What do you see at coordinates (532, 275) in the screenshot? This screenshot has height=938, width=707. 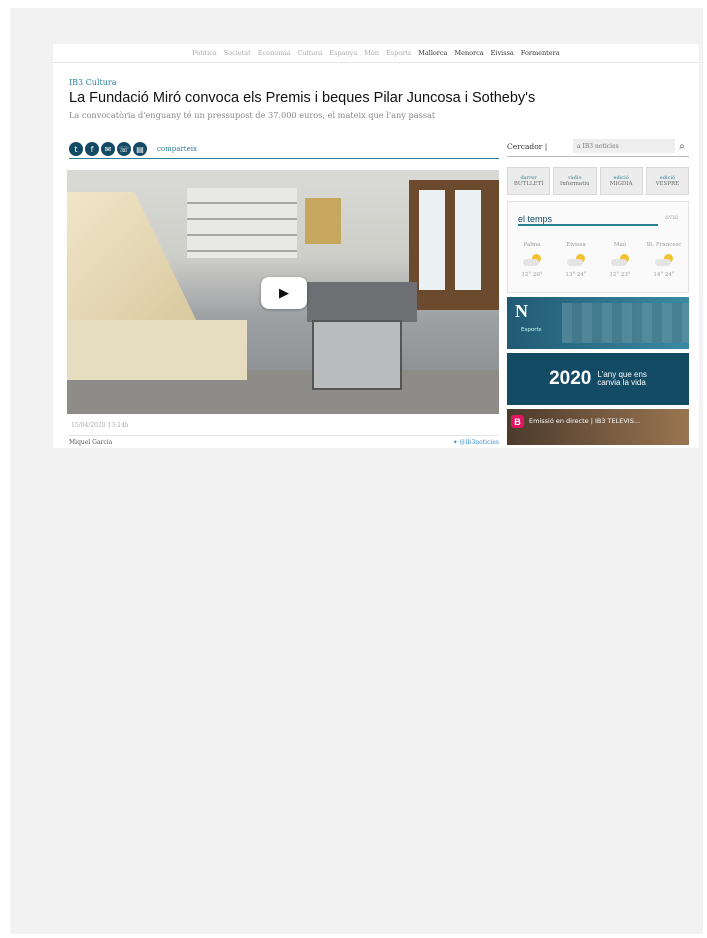 I see `city-temps: 12° 20°` at bounding box center [532, 275].